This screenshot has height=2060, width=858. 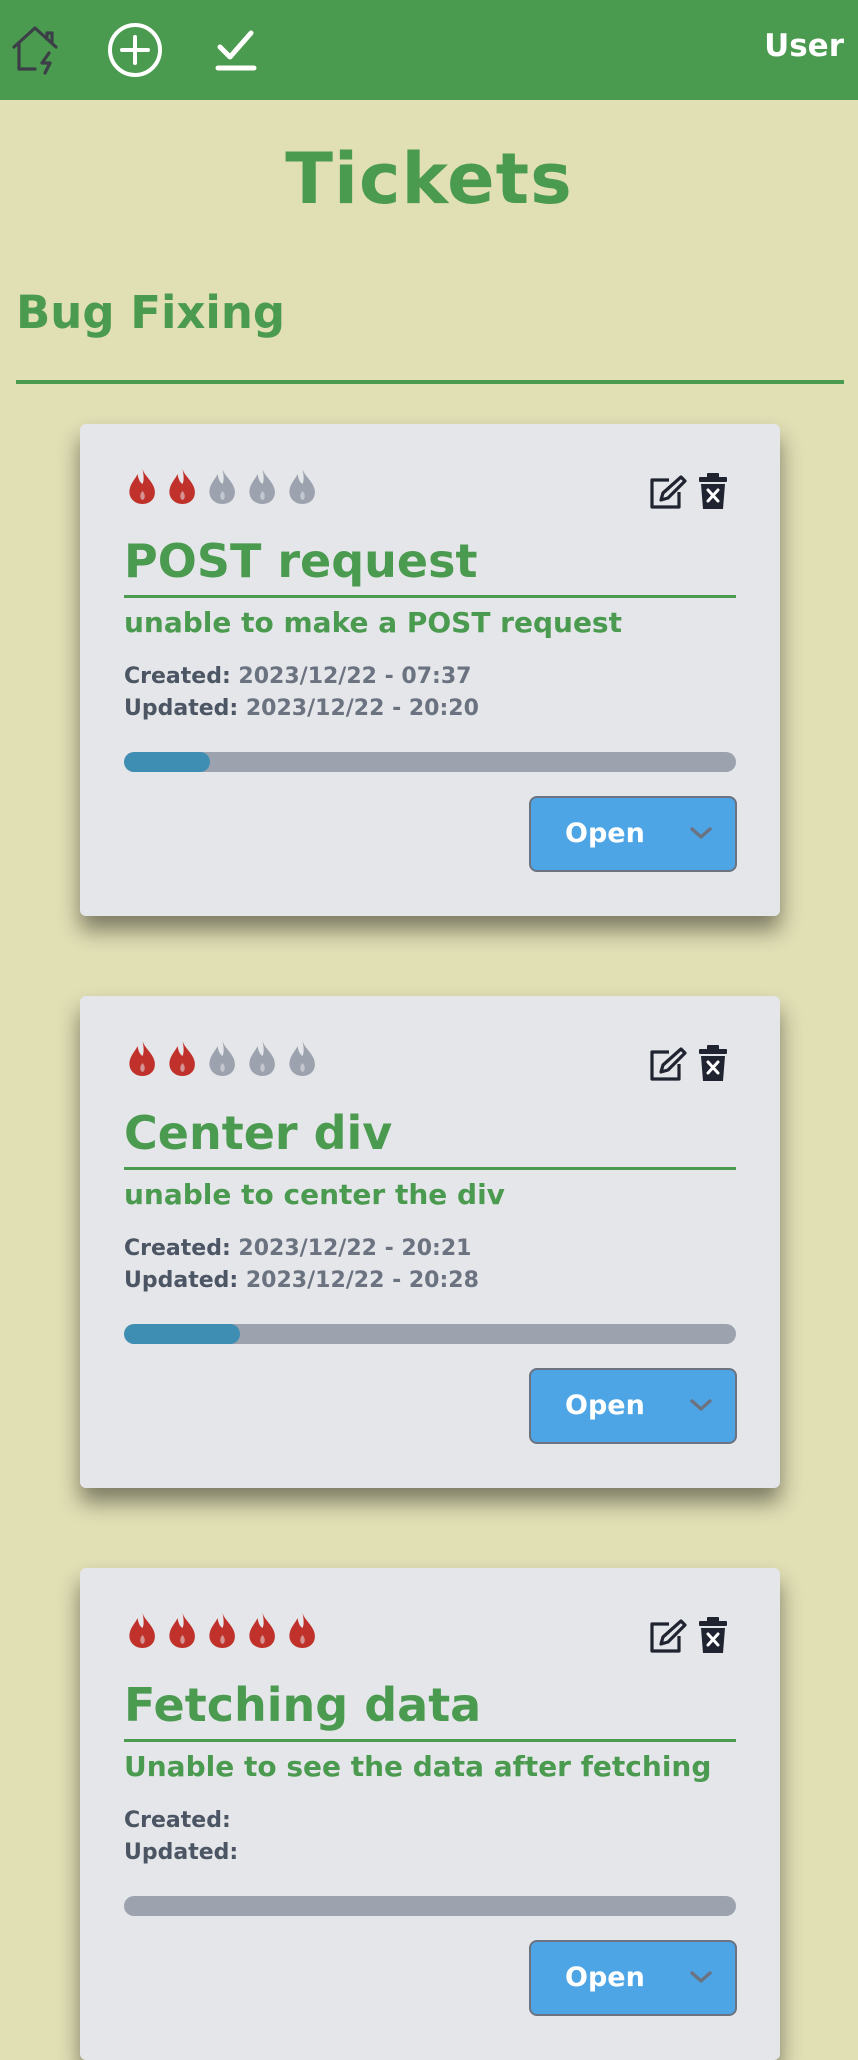 I want to click on updated-date: Updated:, so click(x=181, y=1852).